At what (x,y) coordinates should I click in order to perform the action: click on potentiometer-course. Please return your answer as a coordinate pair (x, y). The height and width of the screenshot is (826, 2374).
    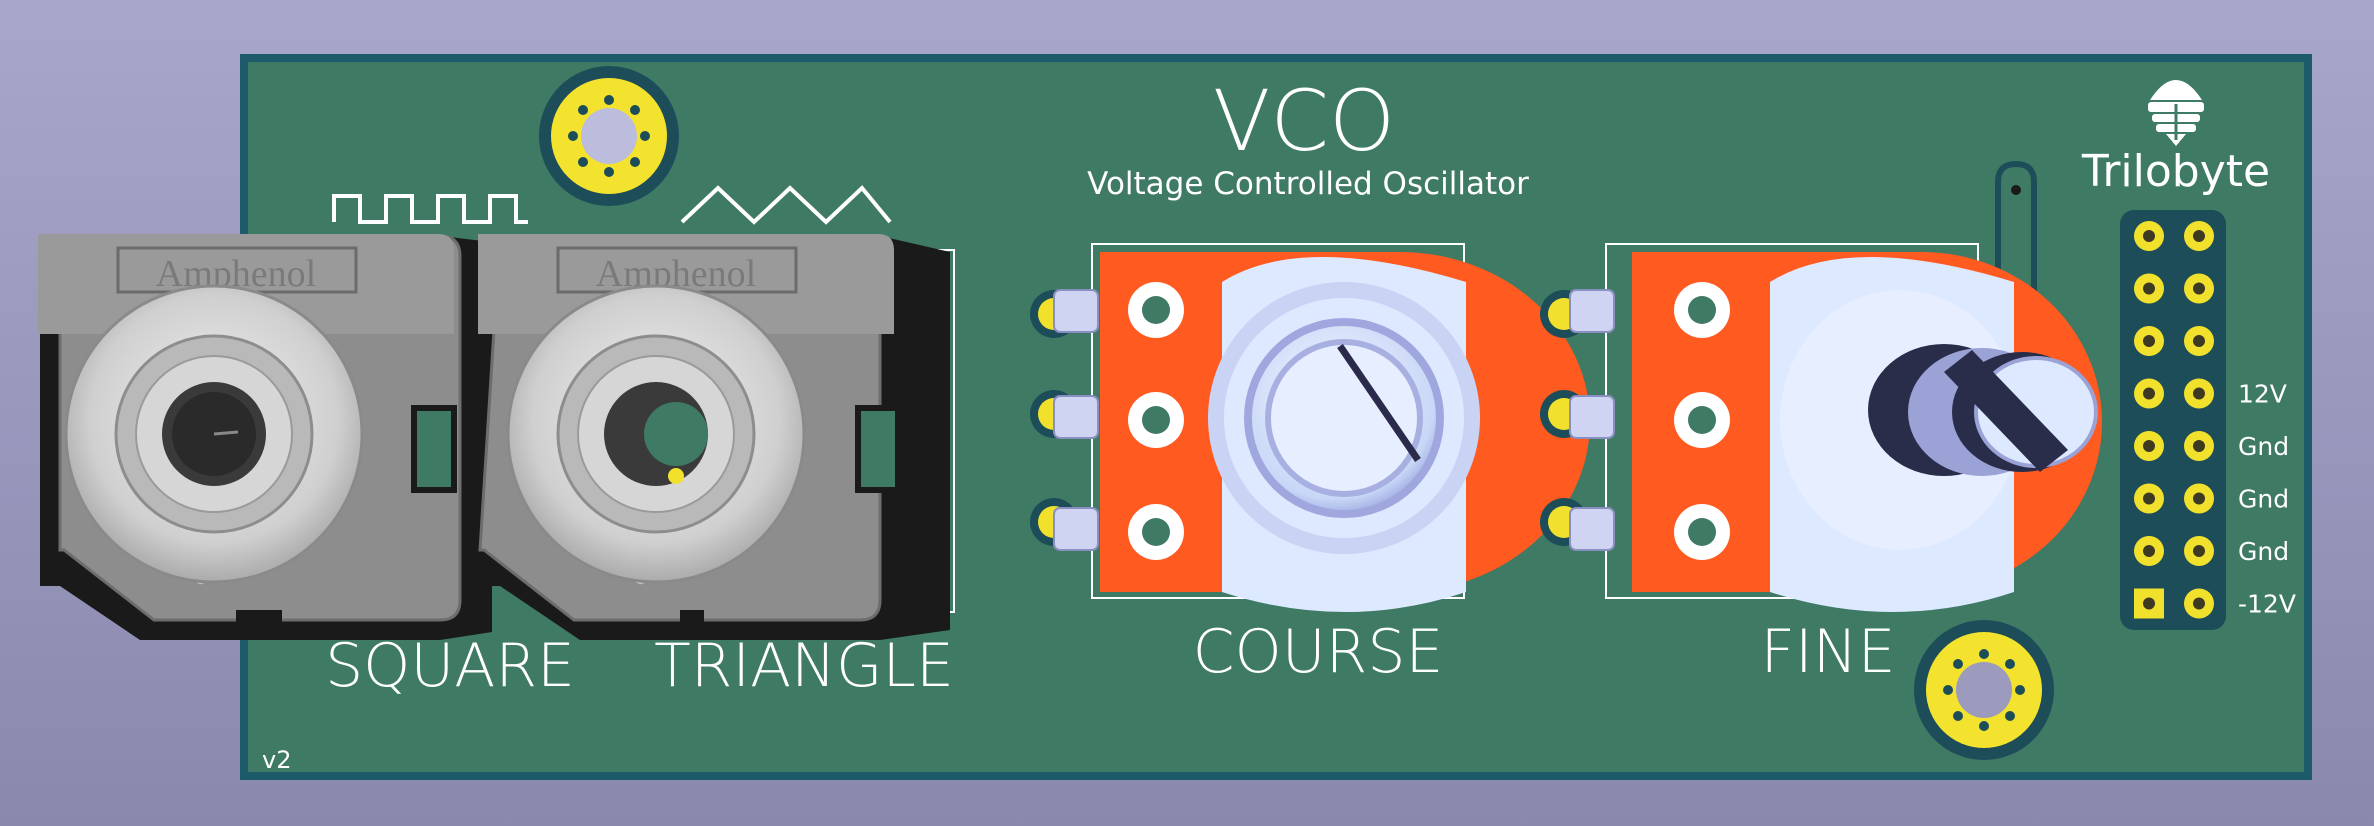
    Looking at the image, I should click on (1310, 427).